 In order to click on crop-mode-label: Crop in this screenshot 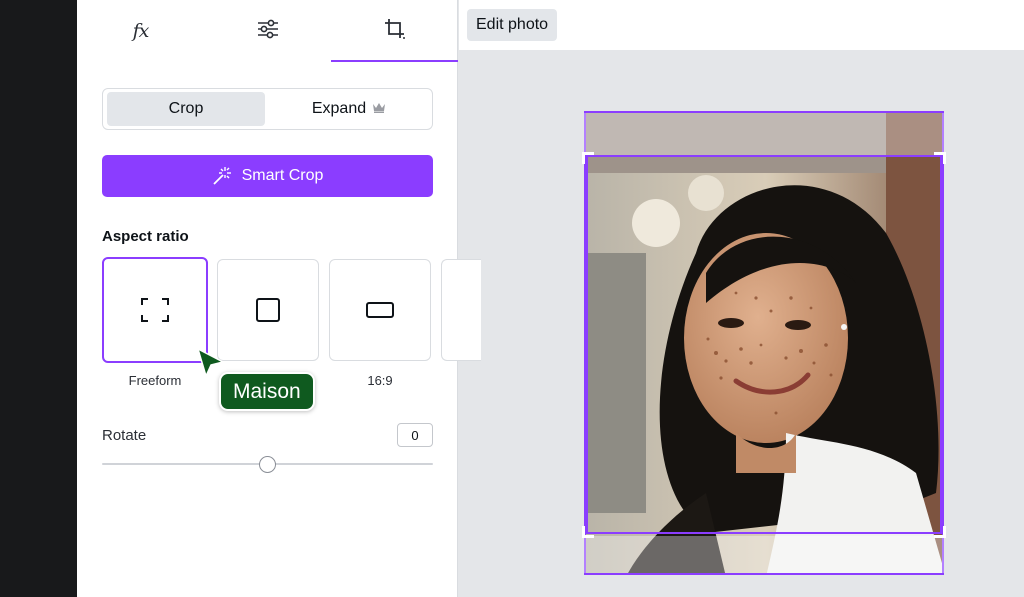, I will do `click(186, 108)`.